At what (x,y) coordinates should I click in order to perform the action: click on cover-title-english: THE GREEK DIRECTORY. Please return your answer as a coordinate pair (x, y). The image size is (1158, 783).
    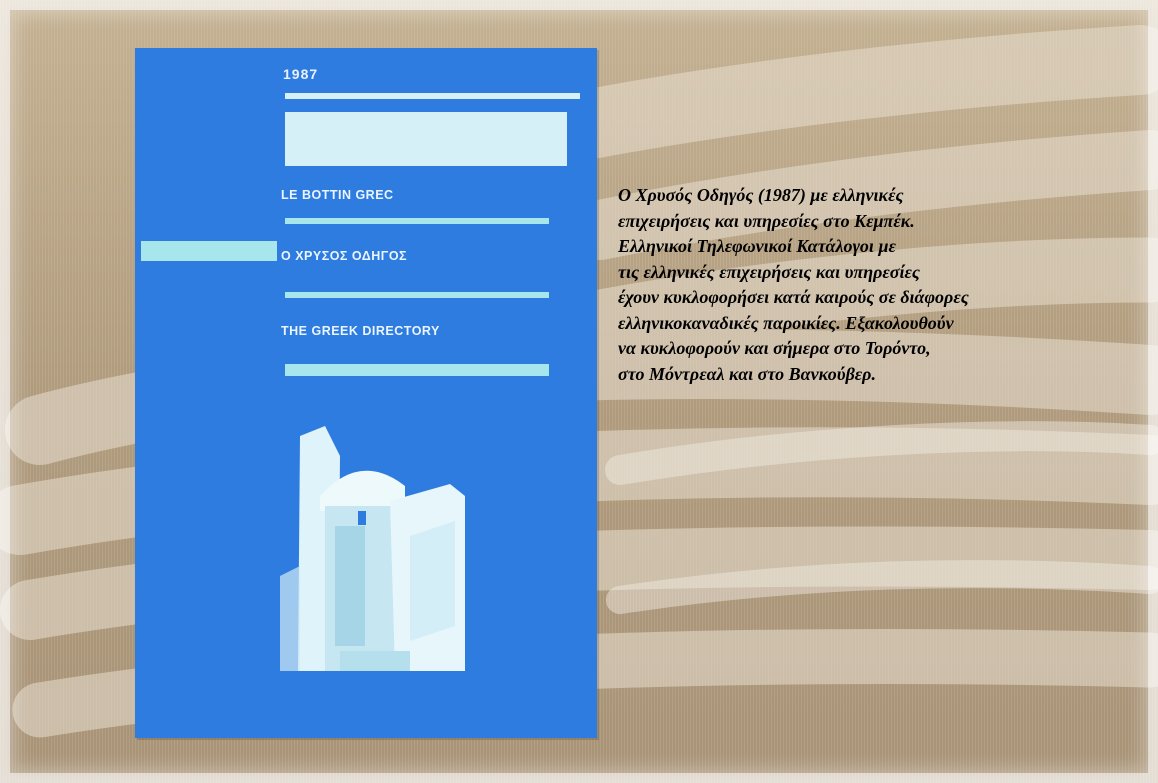
    Looking at the image, I should click on (360, 331).